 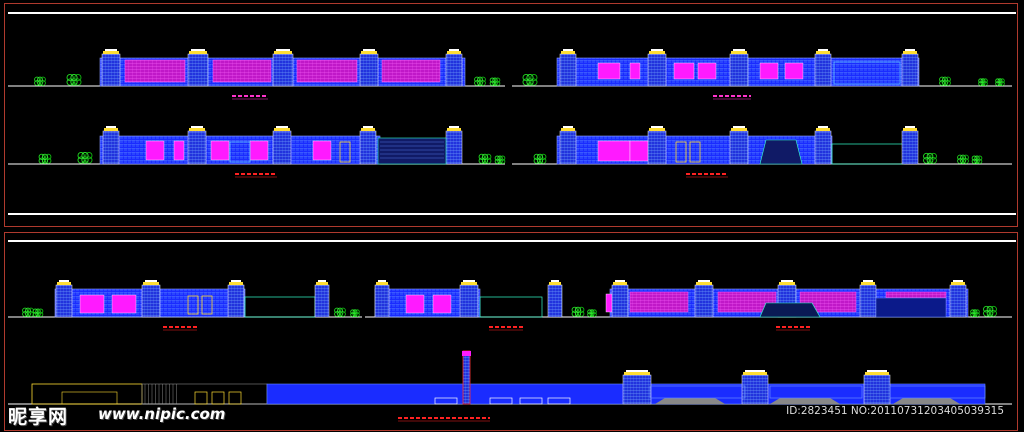 I want to click on watermark-url: www.nipic.com, so click(x=162, y=414).